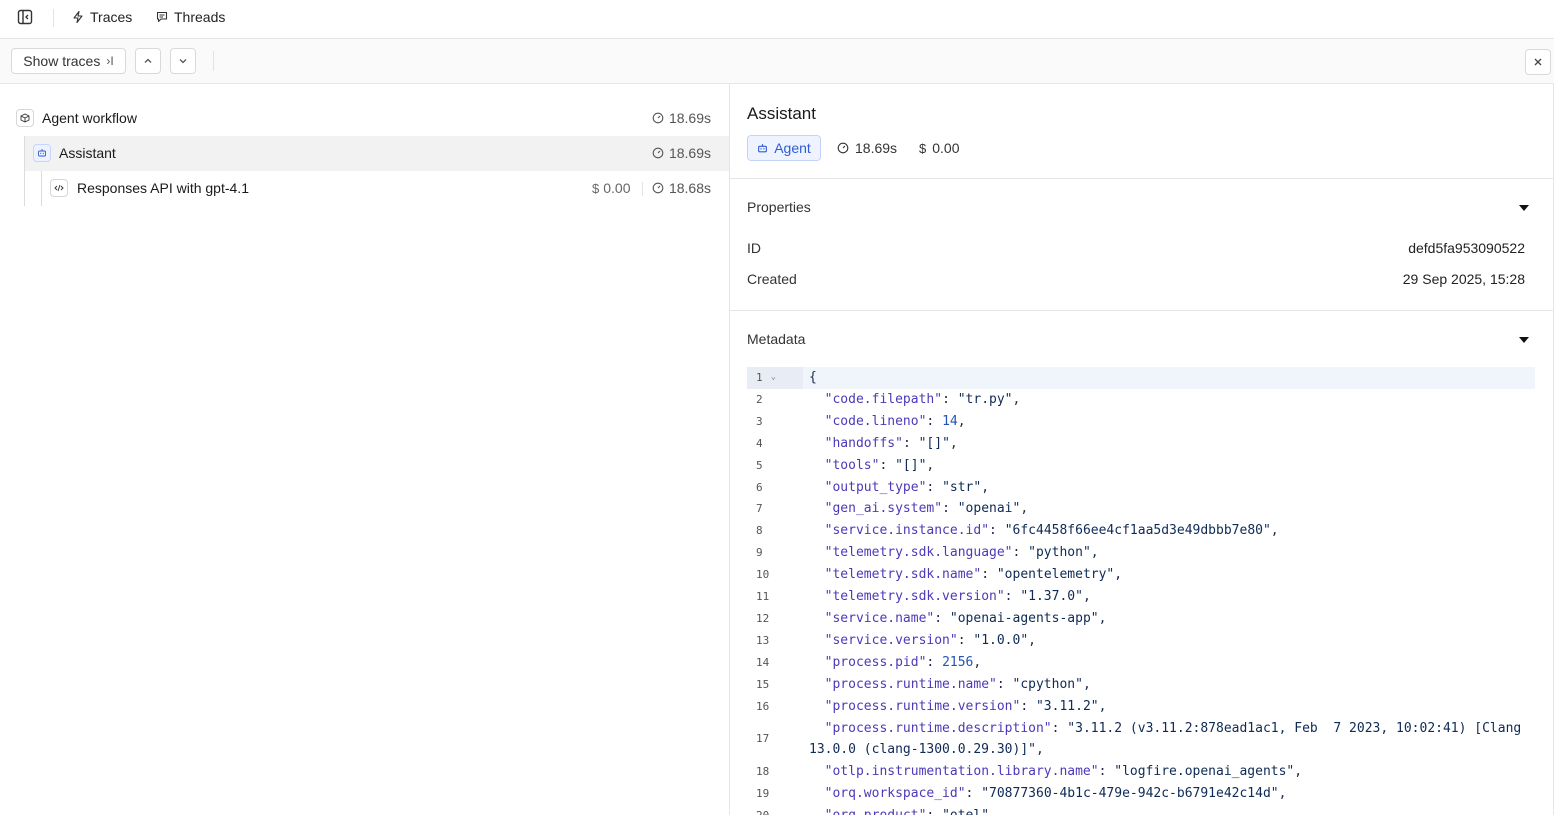 Image resolution: width=1554 pixels, height=815 pixels. Describe the element at coordinates (1141, 444) in the screenshot. I see `code-line: 4 "handoffs": "[]",` at that location.